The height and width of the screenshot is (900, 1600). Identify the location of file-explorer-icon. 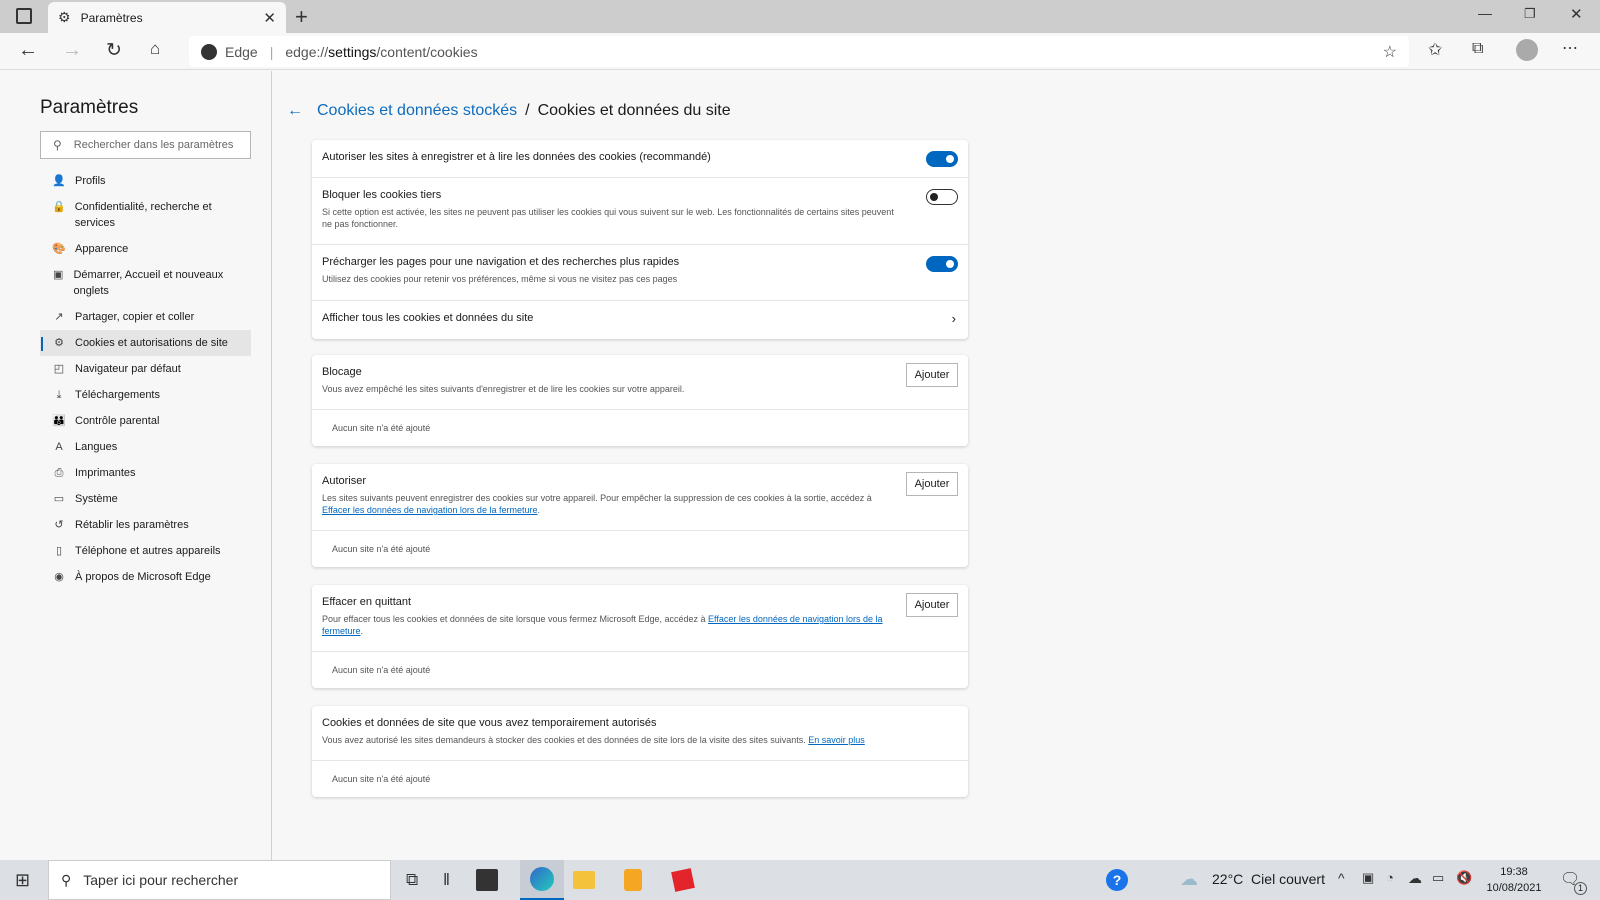
(584, 880).